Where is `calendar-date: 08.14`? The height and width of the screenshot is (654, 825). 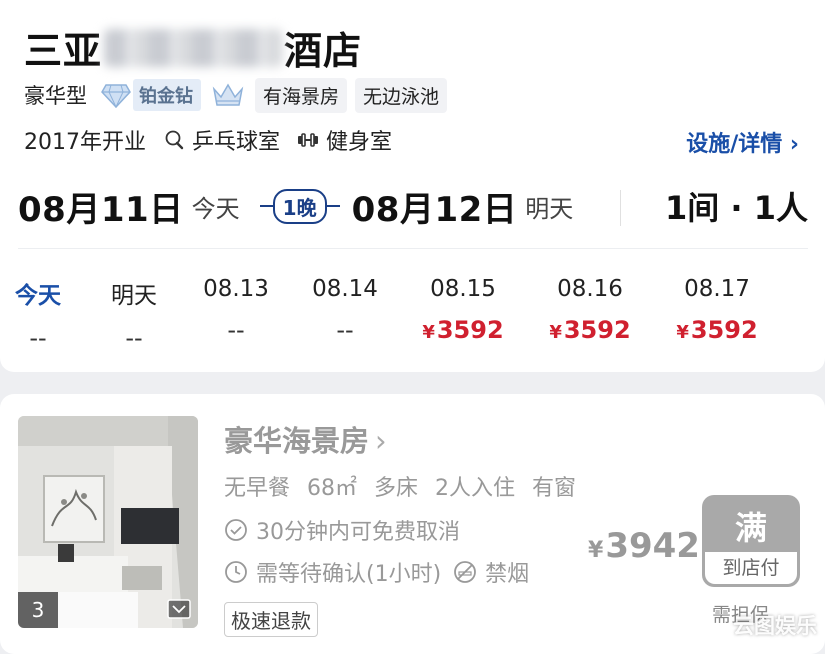
calendar-date: 08.14 is located at coordinates (345, 289).